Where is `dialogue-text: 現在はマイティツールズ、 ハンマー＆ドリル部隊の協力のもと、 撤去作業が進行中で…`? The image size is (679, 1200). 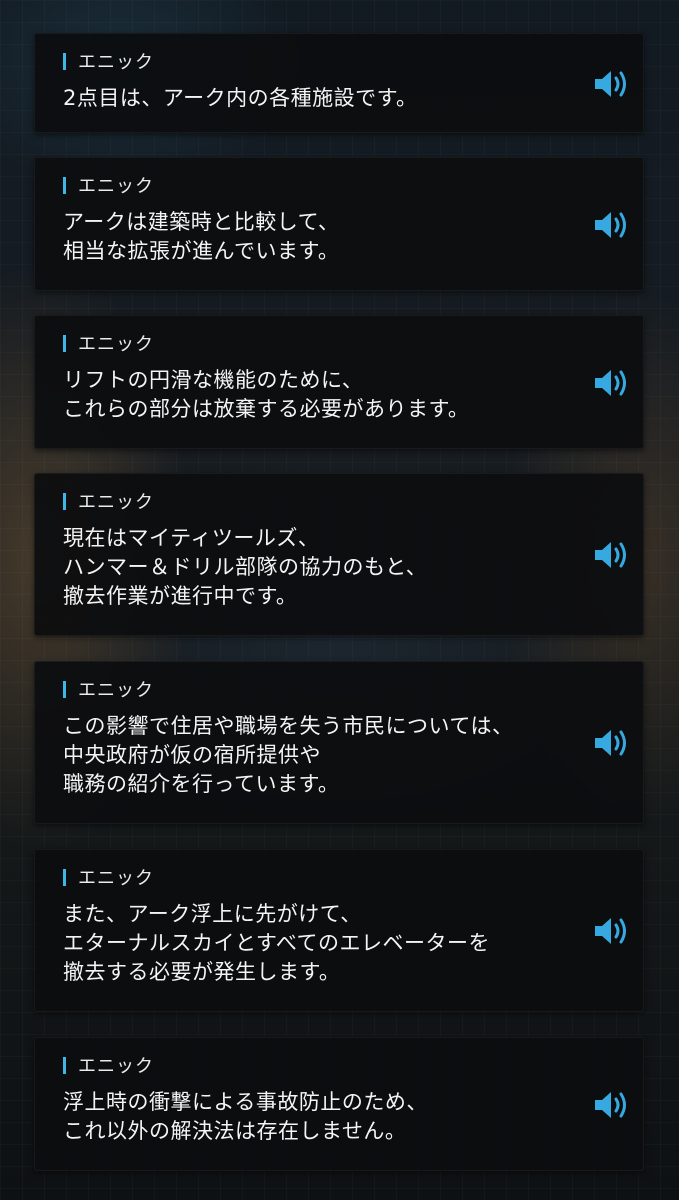
dialogue-text: 現在はマイティツールズ、 ハンマー＆ドリル部隊の協力のもと、 撤去作業が進行中で… is located at coordinates (245, 567).